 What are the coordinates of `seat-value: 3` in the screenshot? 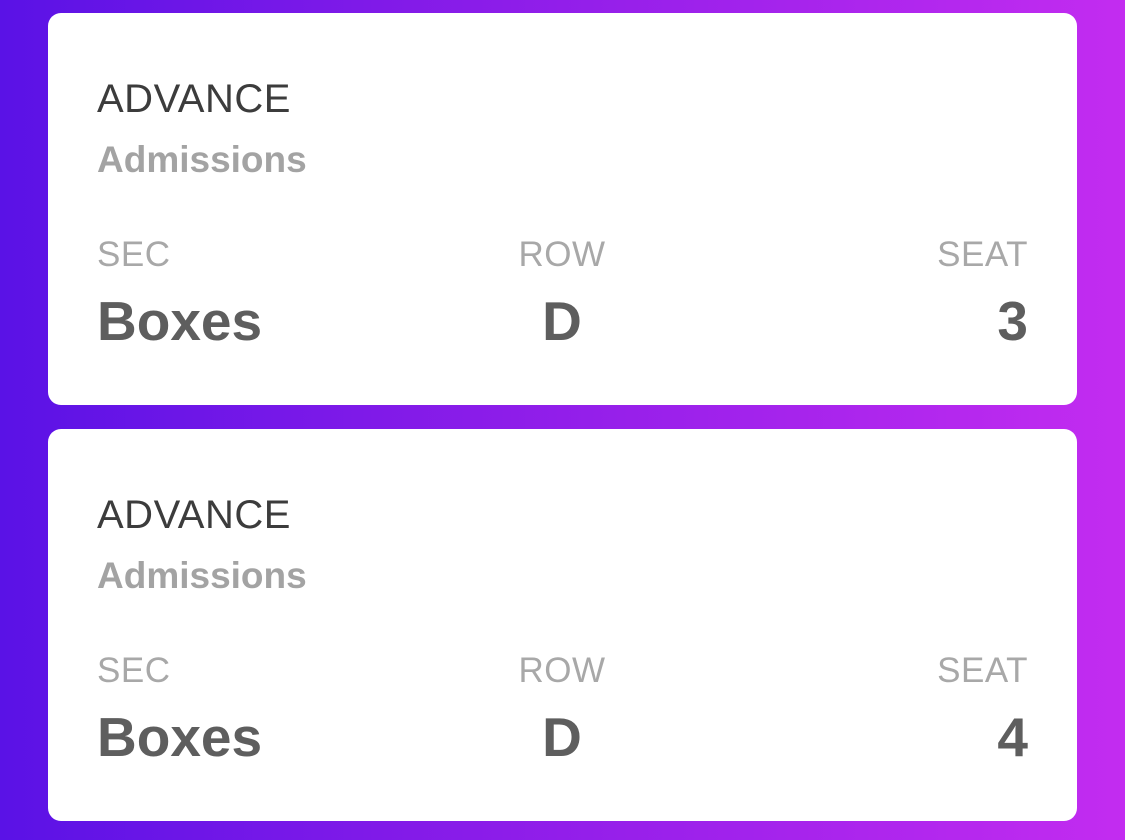 It's located at (1012, 321).